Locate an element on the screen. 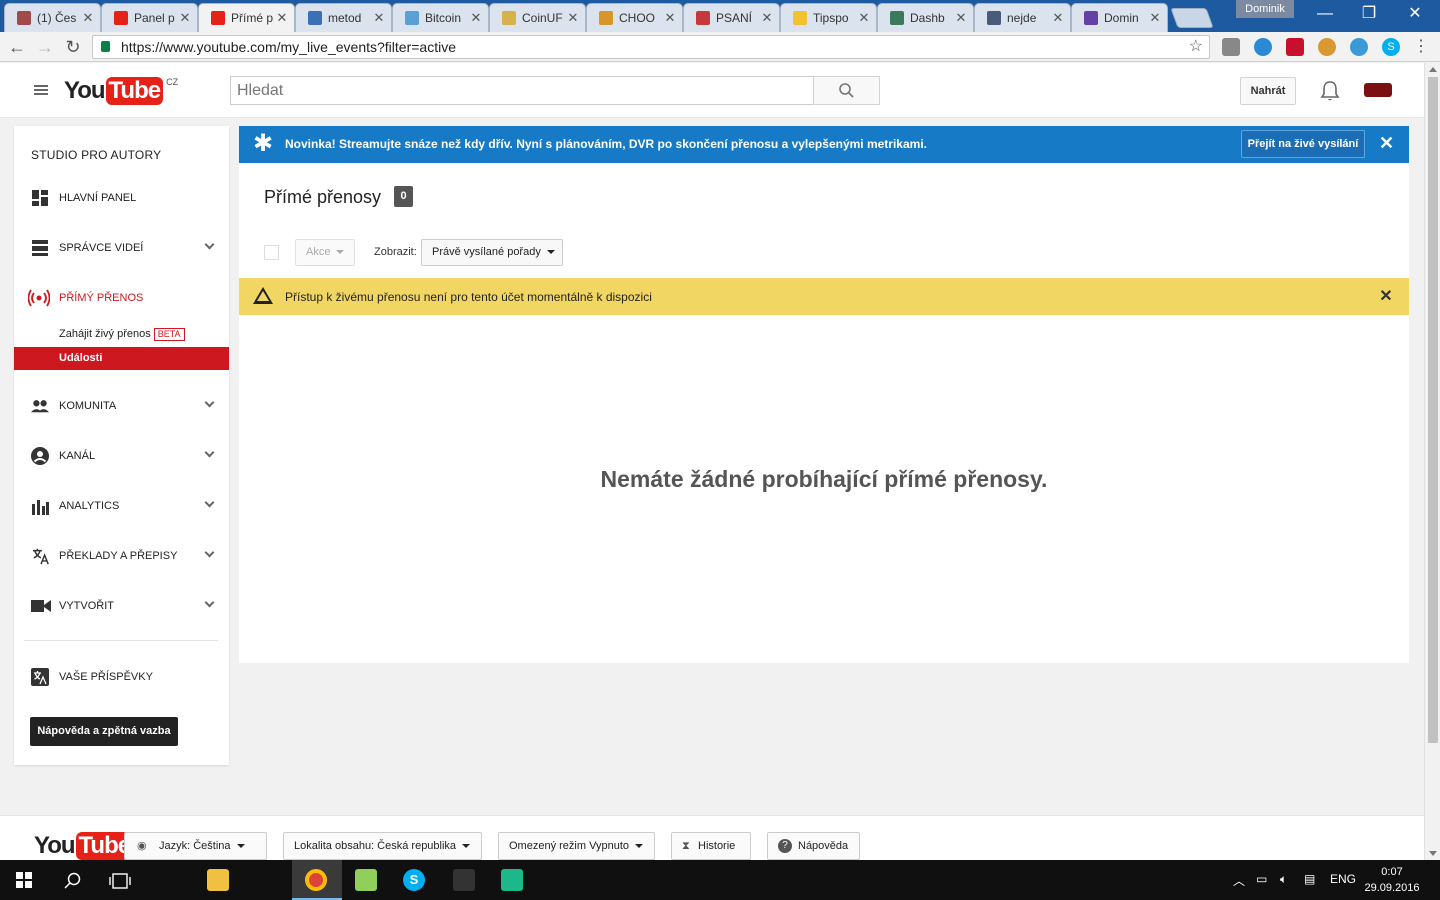  filter-dropdown: Právě vysílané pořady is located at coordinates (492, 252).